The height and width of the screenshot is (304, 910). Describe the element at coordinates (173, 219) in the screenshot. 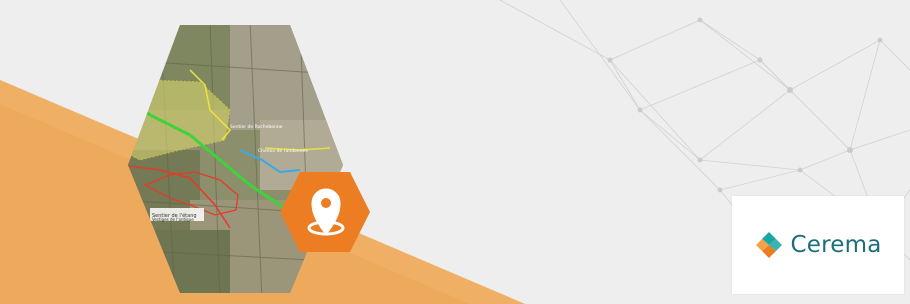

I see `map-label: Vestiges de l'antique` at that location.